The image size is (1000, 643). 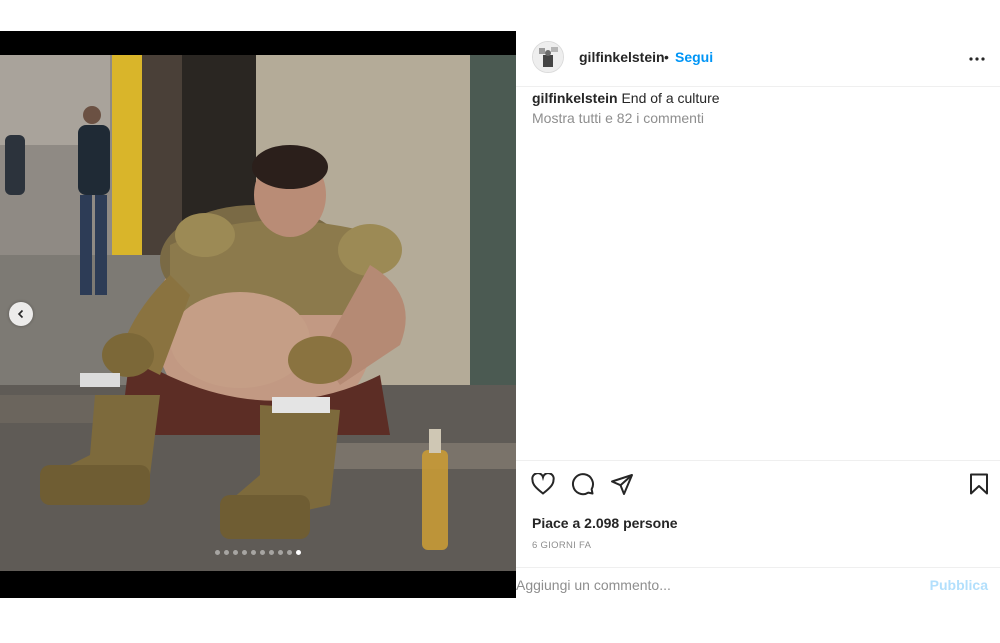 I want to click on carousel-prev-button, so click(x=21, y=314).